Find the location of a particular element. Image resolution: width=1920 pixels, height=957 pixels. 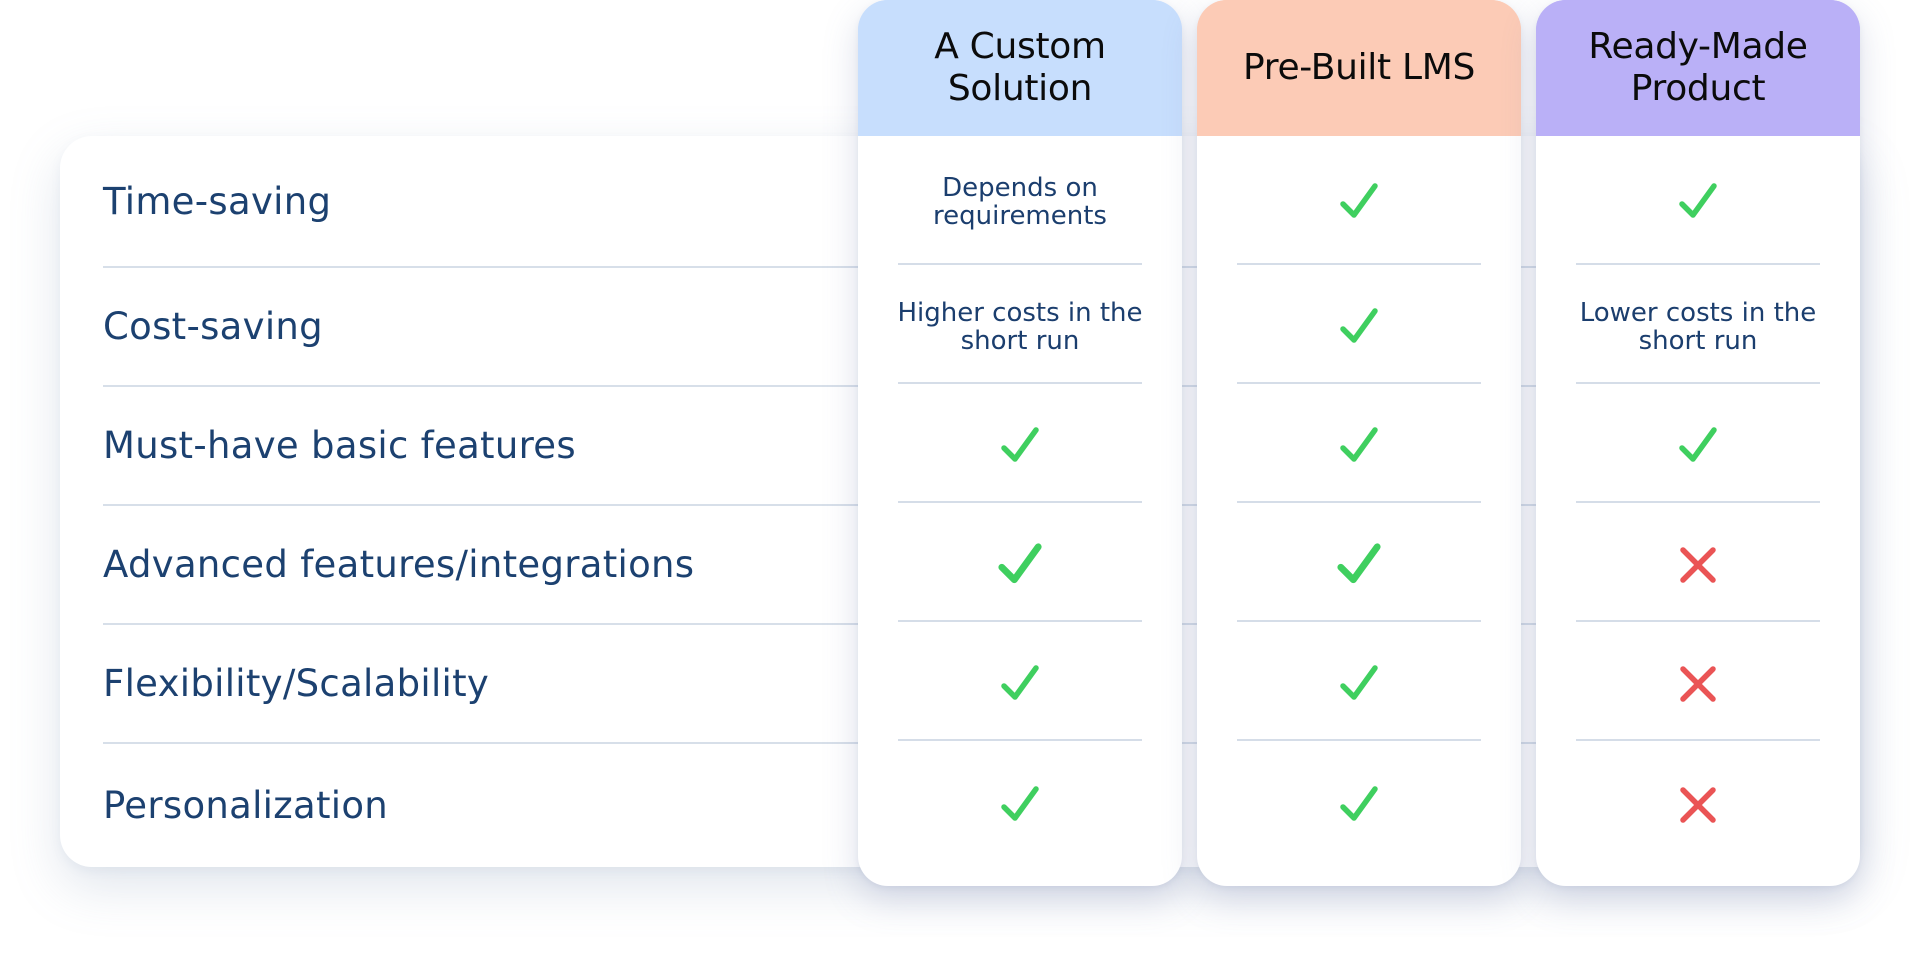

column-header: Ready-Made Product is located at coordinates (1698, 68).